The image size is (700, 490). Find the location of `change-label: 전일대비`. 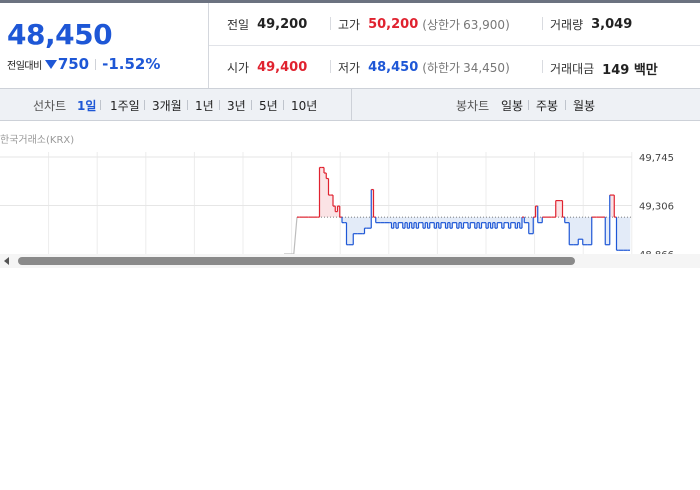

change-label: 전일대비 is located at coordinates (24, 66).